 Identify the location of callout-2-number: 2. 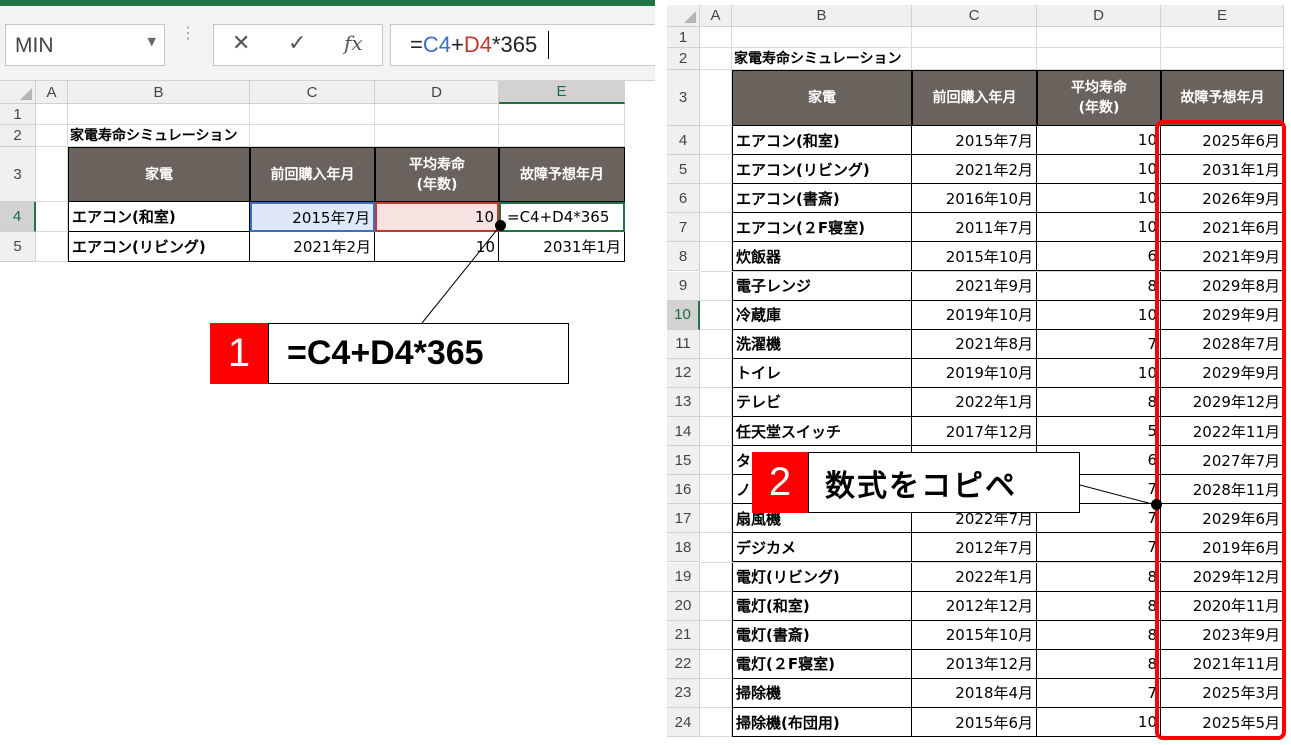
(780, 482).